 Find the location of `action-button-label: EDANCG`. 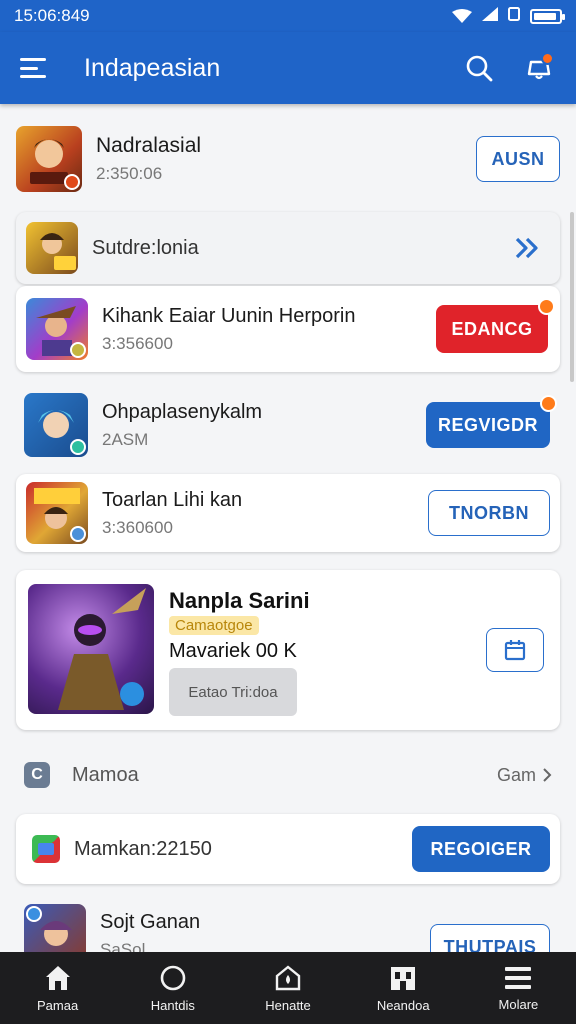

action-button-label: EDANCG is located at coordinates (492, 328).